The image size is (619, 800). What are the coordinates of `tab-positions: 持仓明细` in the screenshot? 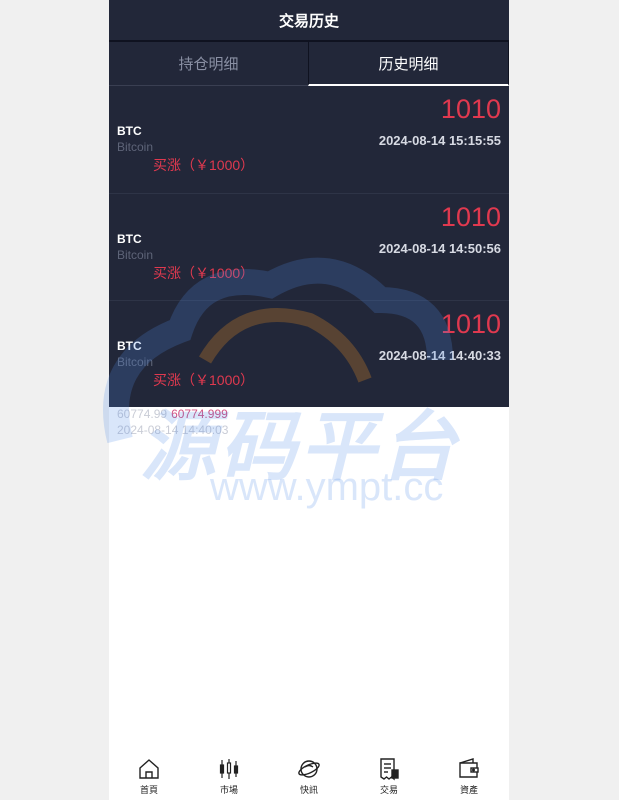 It's located at (208, 64).